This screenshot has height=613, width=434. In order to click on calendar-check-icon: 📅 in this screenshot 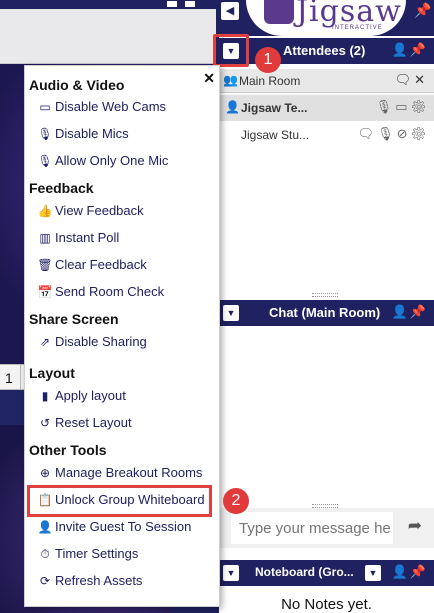, I will do `click(45, 292)`.